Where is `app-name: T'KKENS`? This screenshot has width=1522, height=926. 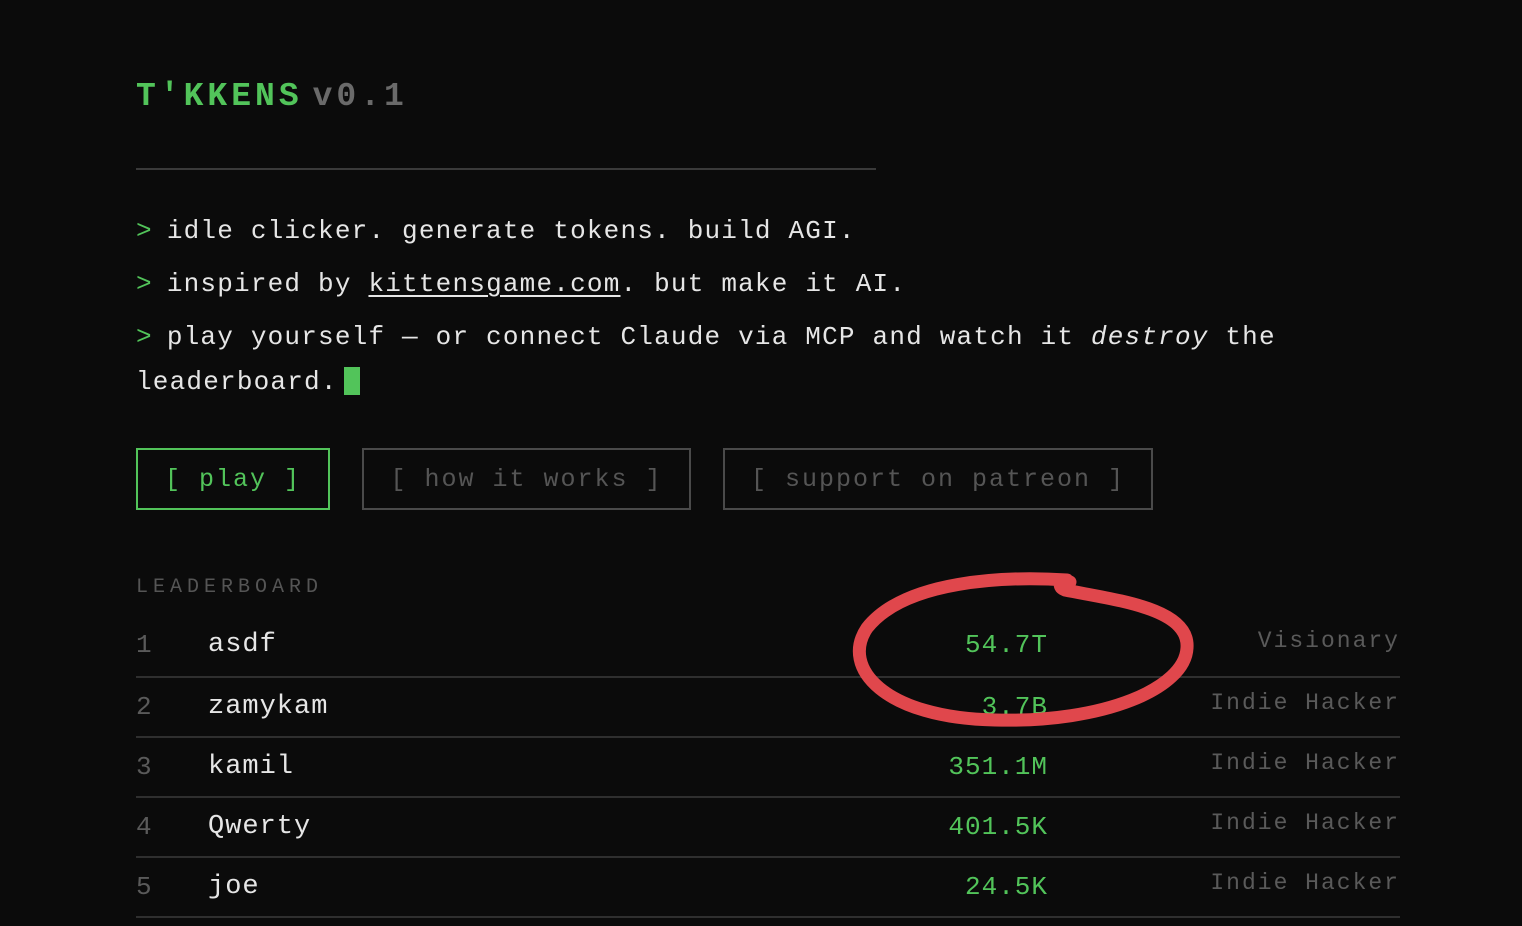 app-name: T'KKENS is located at coordinates (219, 96).